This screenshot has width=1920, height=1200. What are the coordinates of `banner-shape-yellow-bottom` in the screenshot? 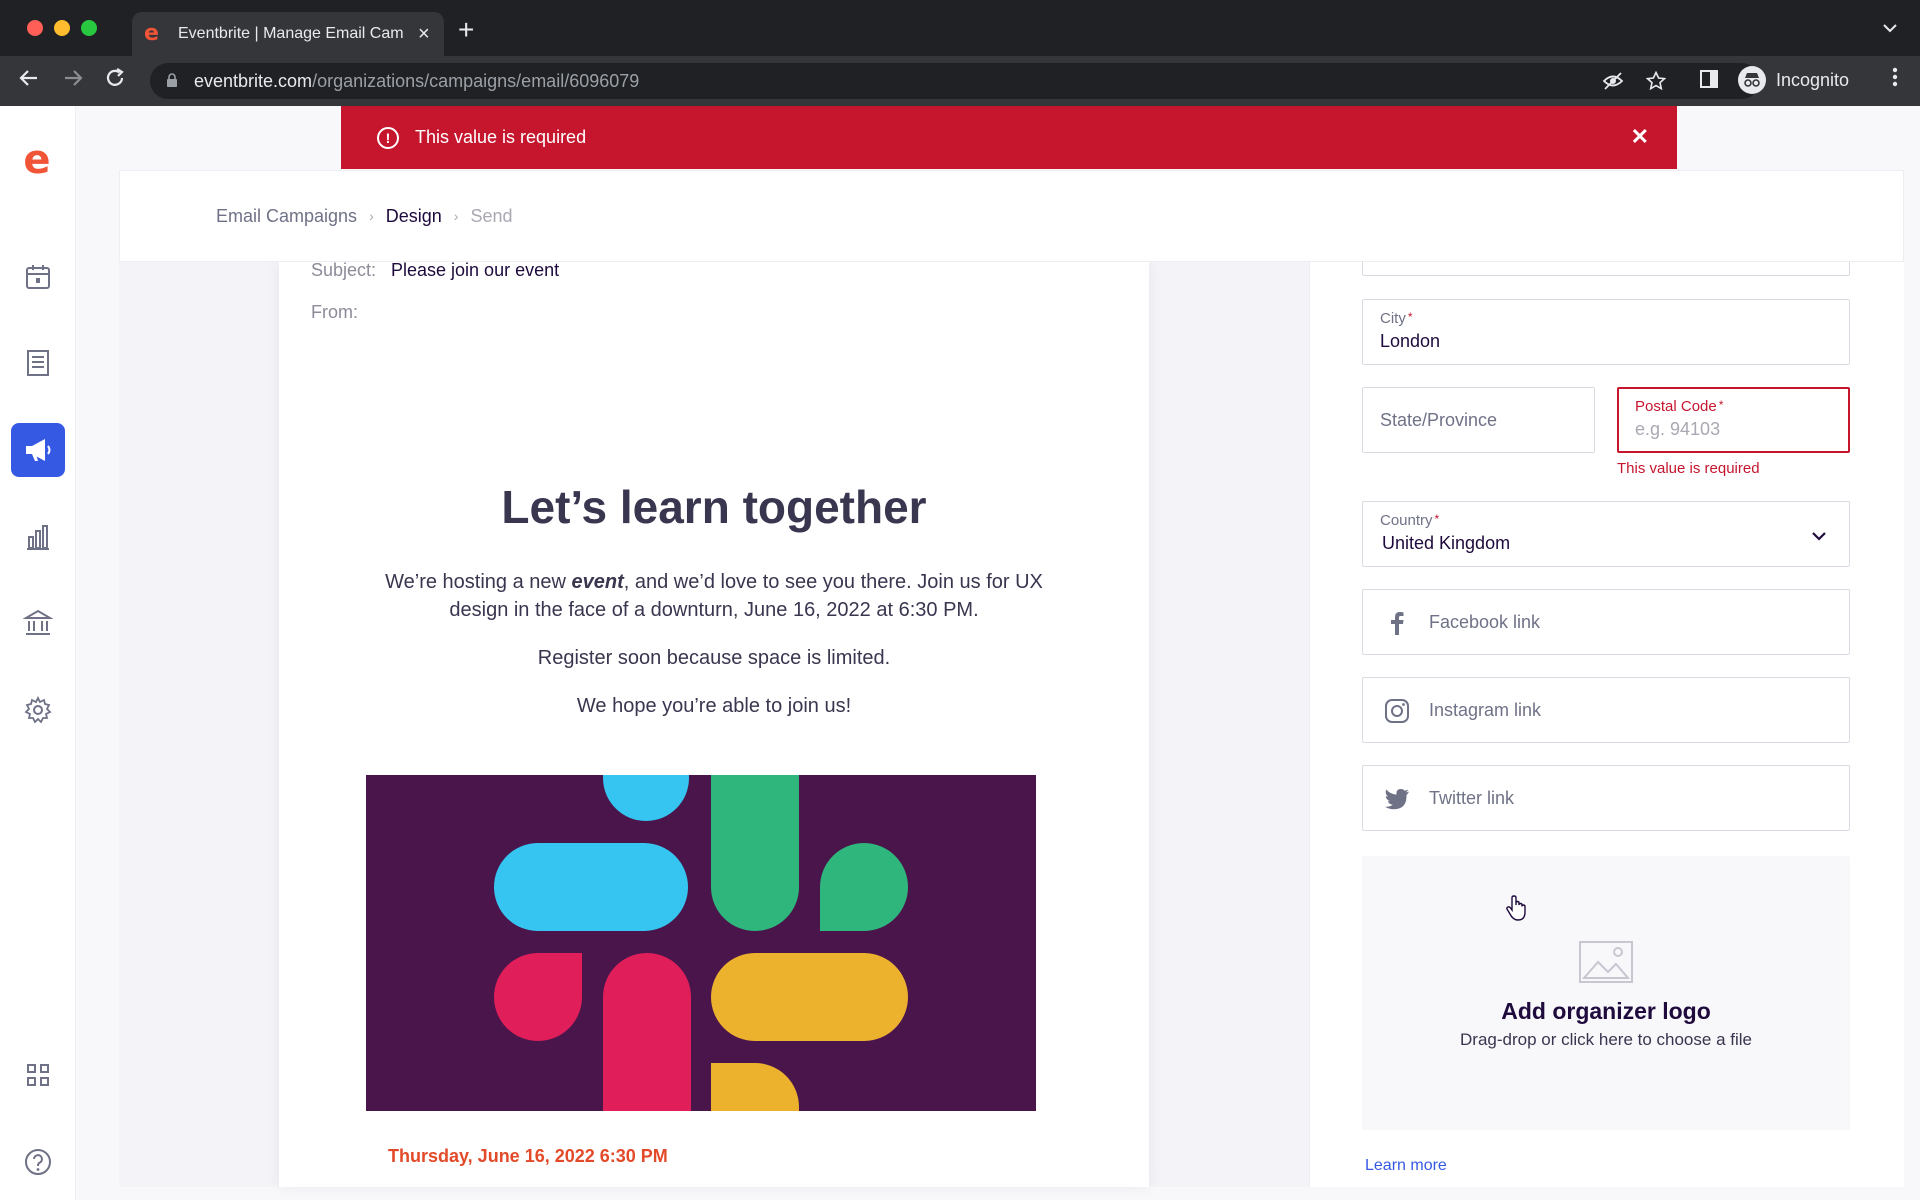 It's located at (755, 1087).